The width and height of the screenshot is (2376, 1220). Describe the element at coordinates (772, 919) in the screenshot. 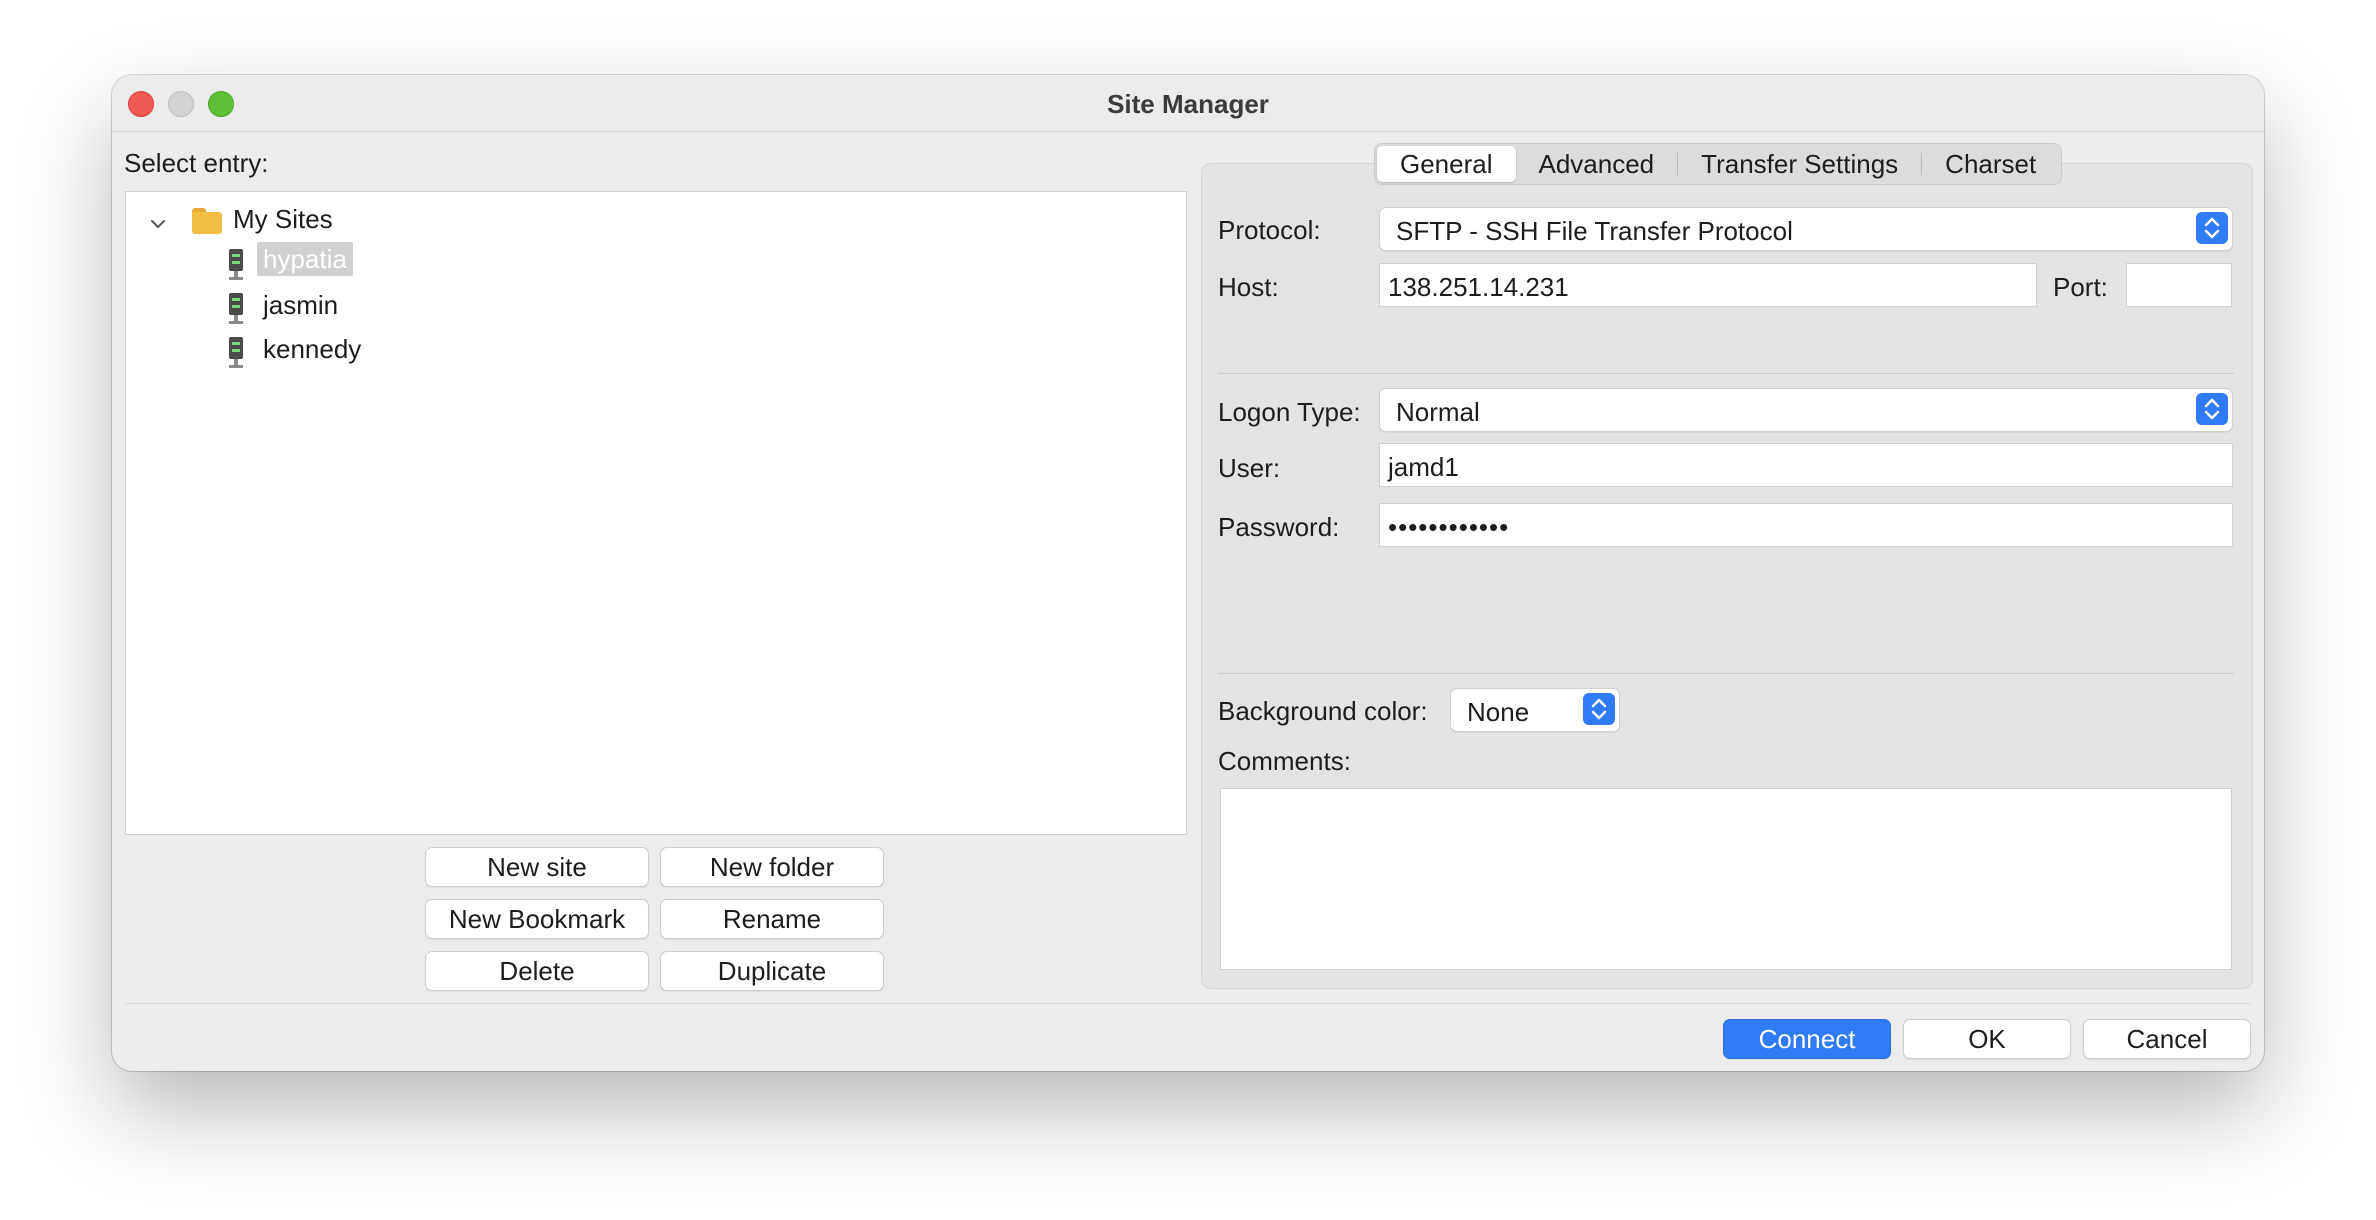

I see `rename-button: Rename` at that location.